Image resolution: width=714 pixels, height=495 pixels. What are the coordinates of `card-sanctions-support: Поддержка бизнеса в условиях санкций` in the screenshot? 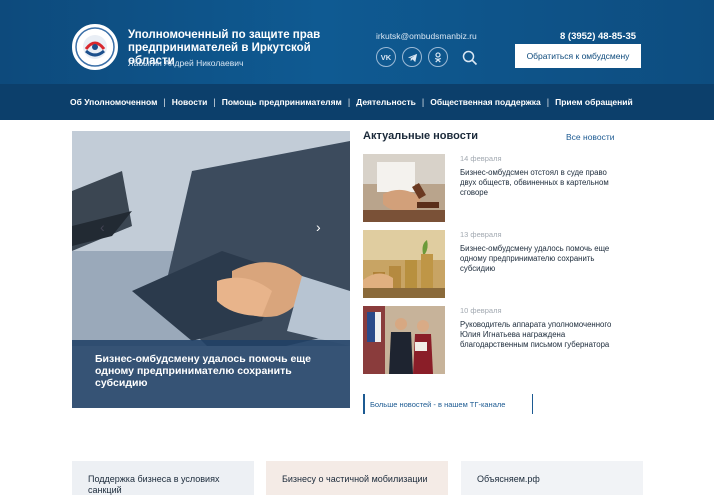 It's located at (163, 478).